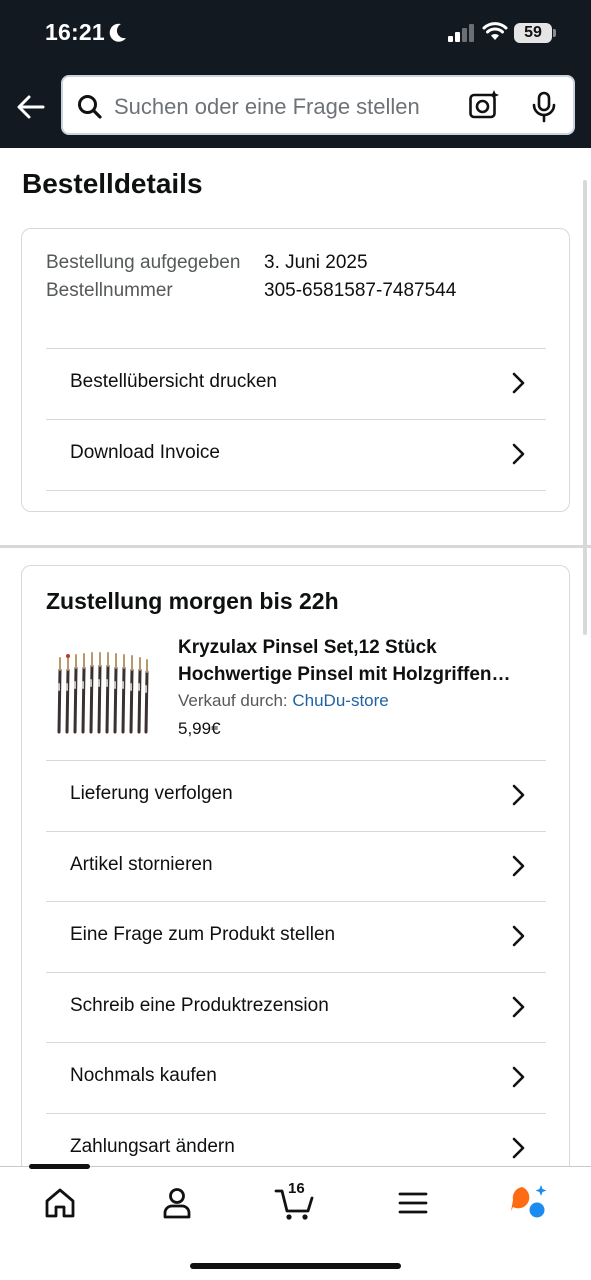  What do you see at coordinates (173, 381) in the screenshot?
I see `row-label: Bestellübersicht drucken` at bounding box center [173, 381].